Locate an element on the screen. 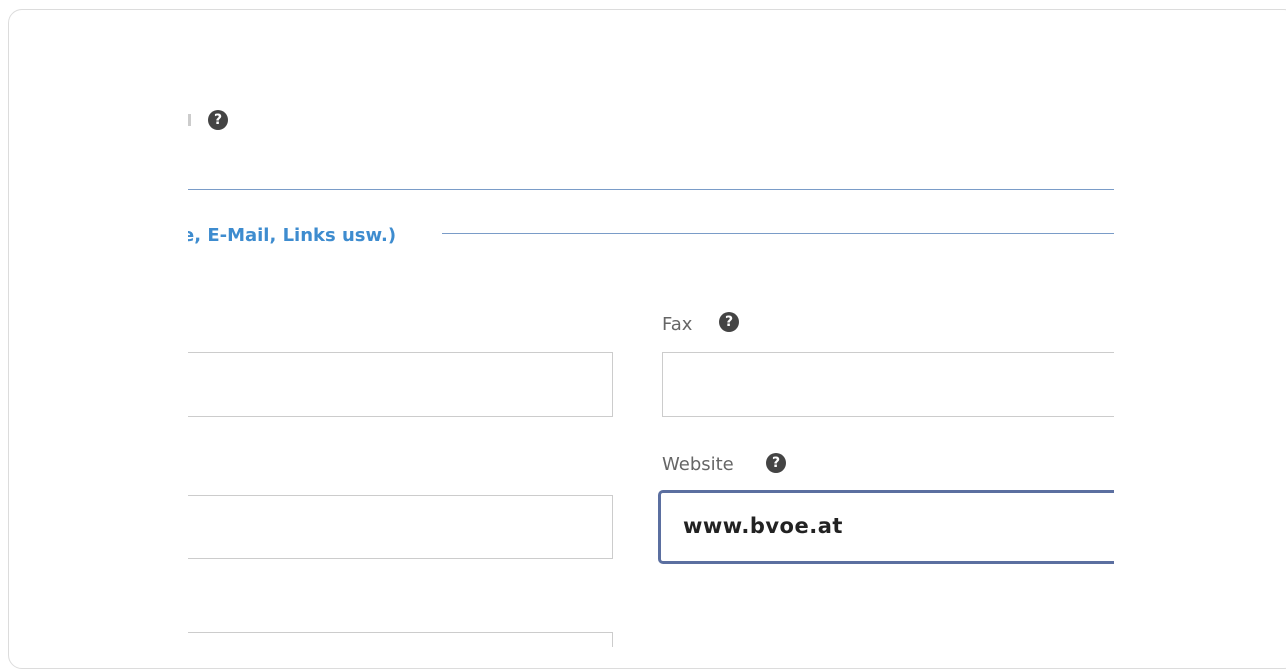 Image resolution: width=1286 pixels, height=669 pixels. fax-help-icon: ? is located at coordinates (729, 322).